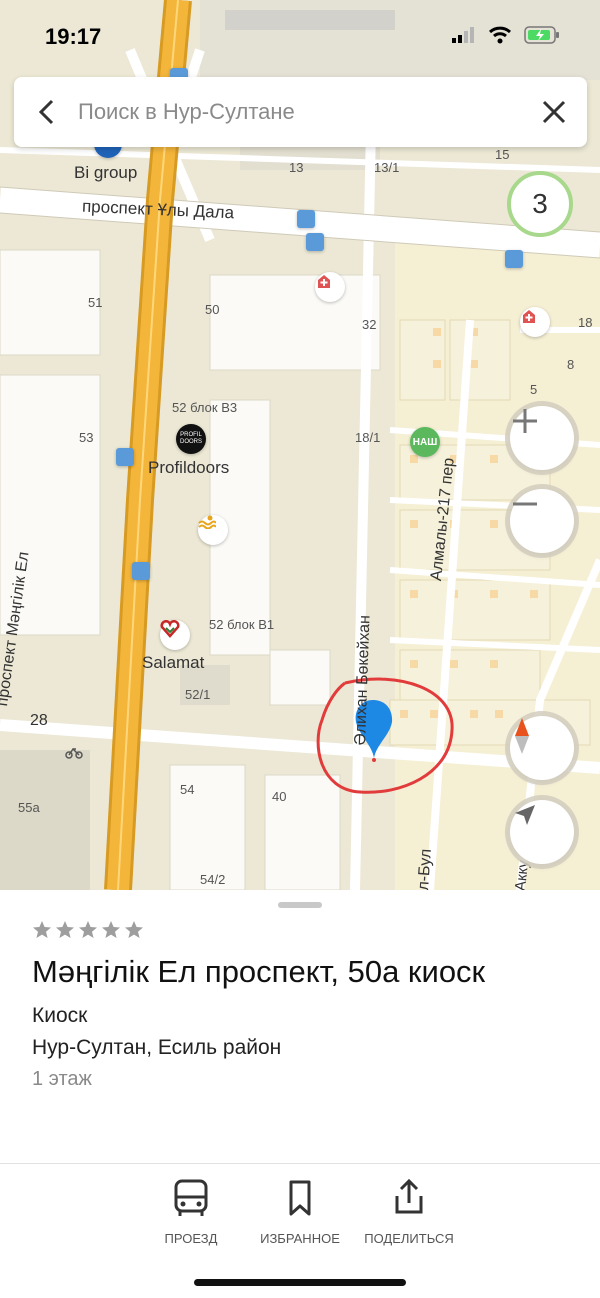 The height and width of the screenshot is (1298, 600). I want to click on zoom-in-button, so click(542, 438).